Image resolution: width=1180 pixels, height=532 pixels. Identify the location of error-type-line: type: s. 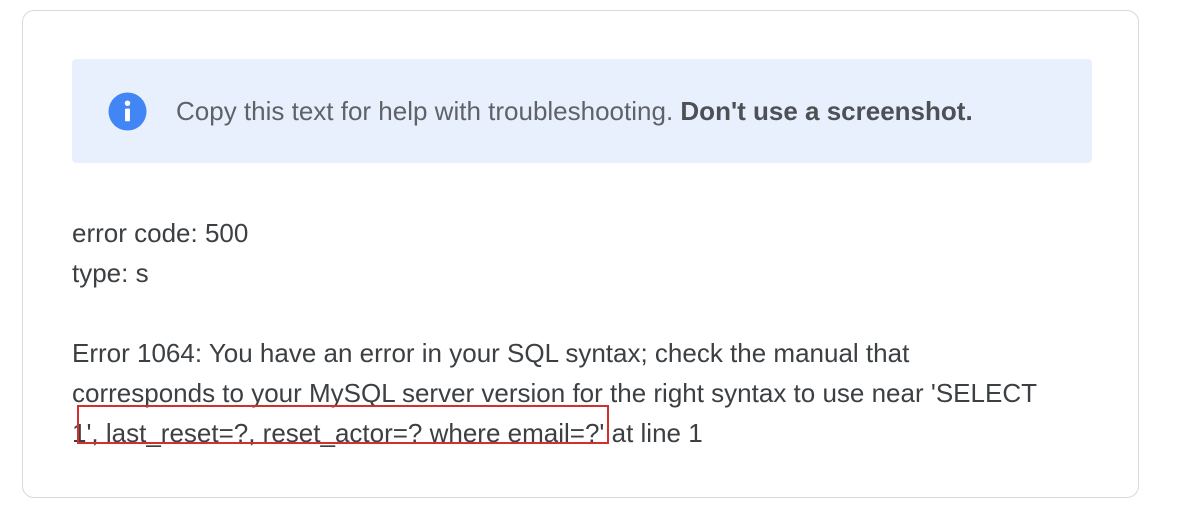
(110, 273).